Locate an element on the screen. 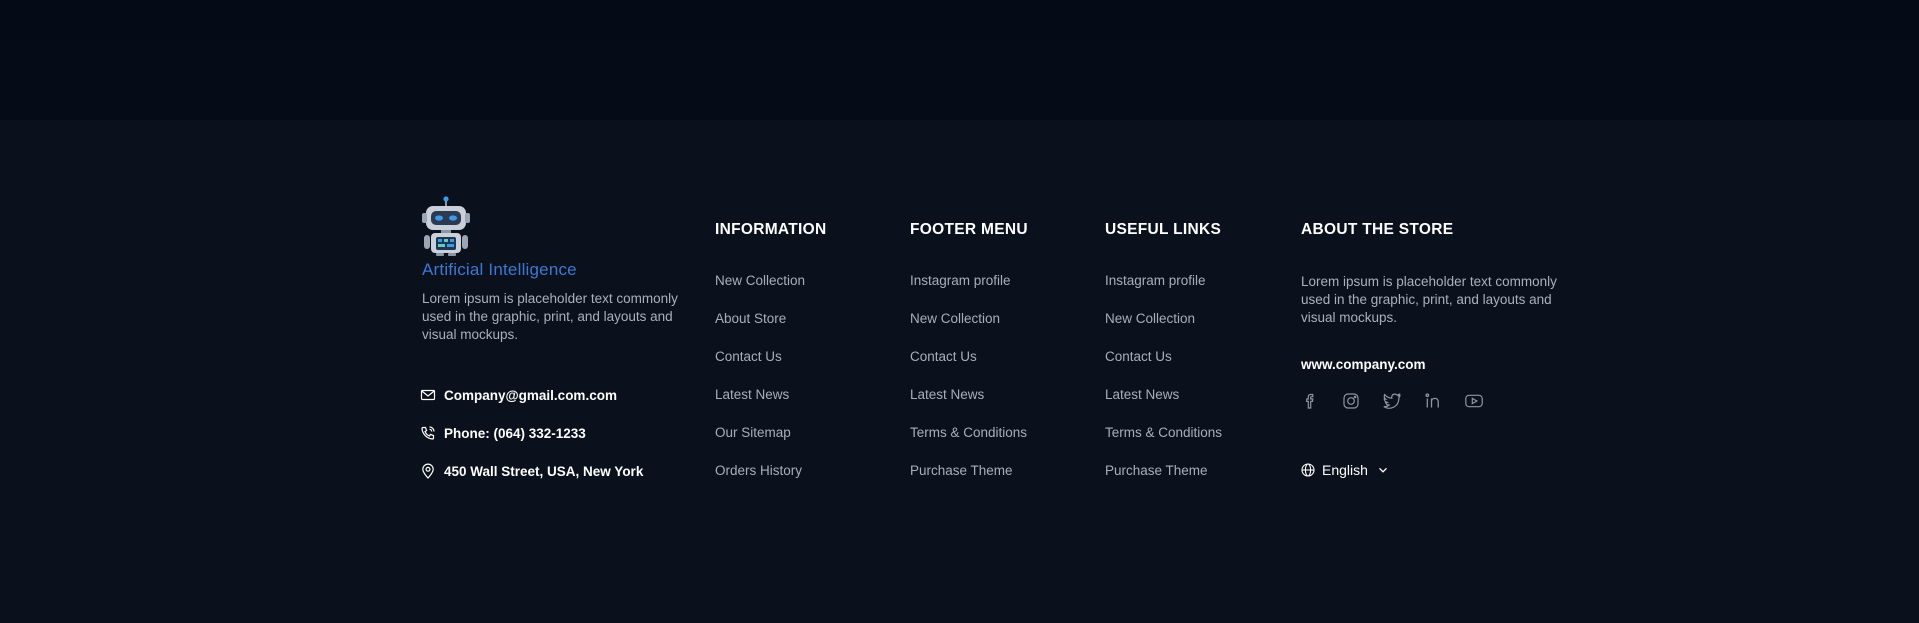 The height and width of the screenshot is (623, 1919). social-links is located at coordinates (1402, 401).